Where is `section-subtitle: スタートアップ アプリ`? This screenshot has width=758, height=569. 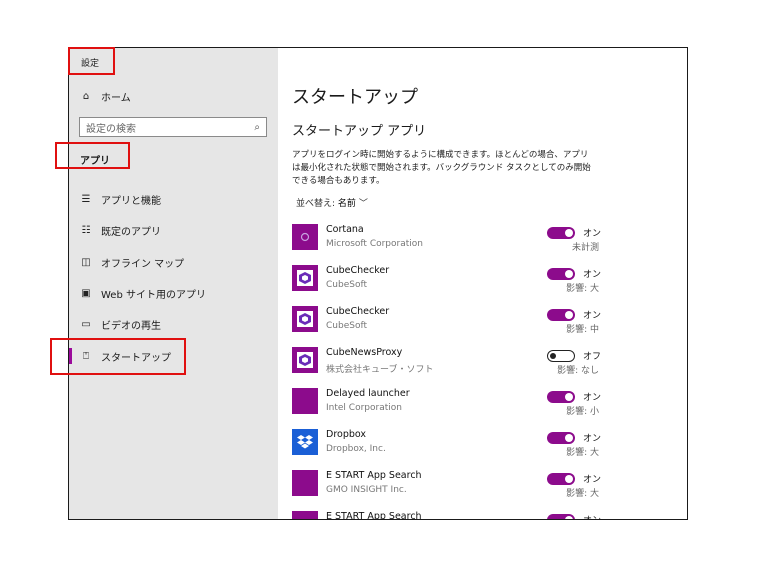 section-subtitle: スタートアップ アプリ is located at coordinates (359, 131).